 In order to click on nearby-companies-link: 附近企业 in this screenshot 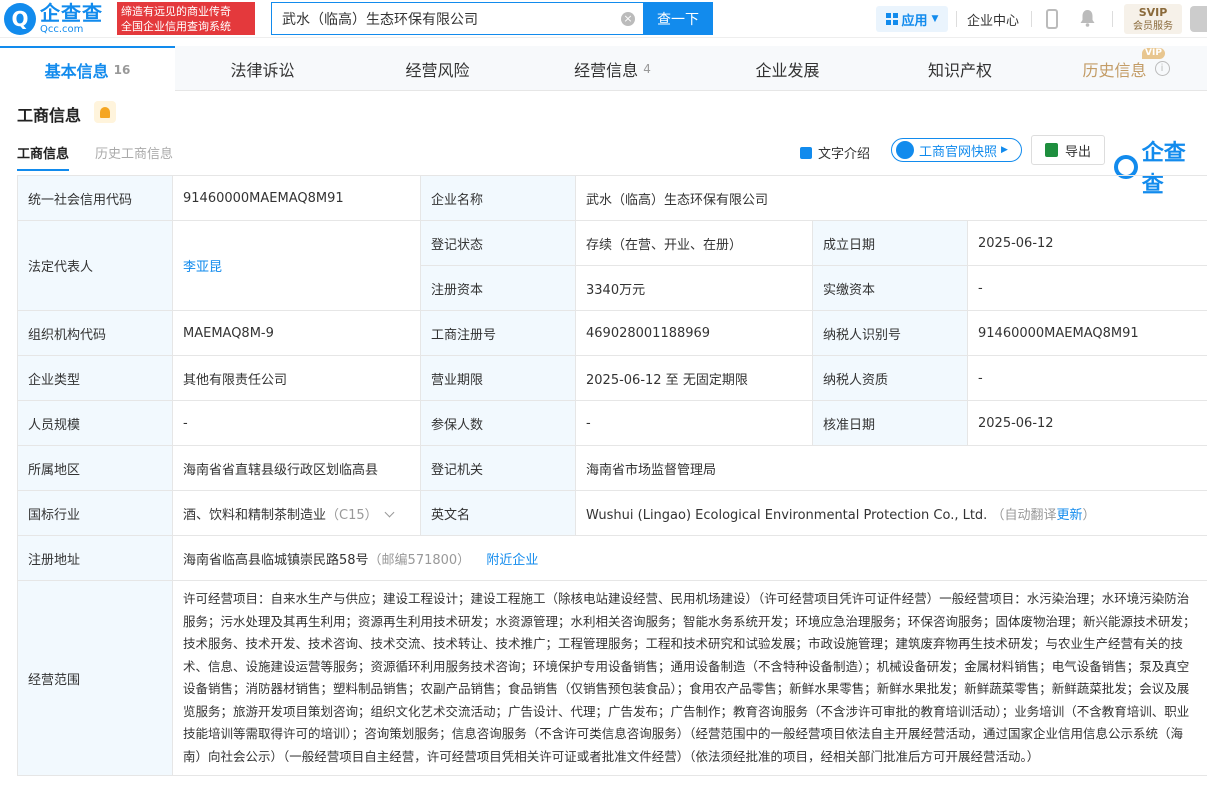, I will do `click(512, 560)`.